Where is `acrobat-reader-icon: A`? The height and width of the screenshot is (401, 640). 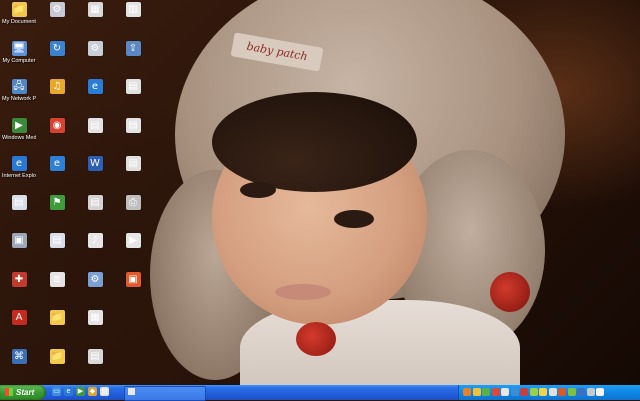
acrobat-reader-icon: A is located at coordinates (19, 317).